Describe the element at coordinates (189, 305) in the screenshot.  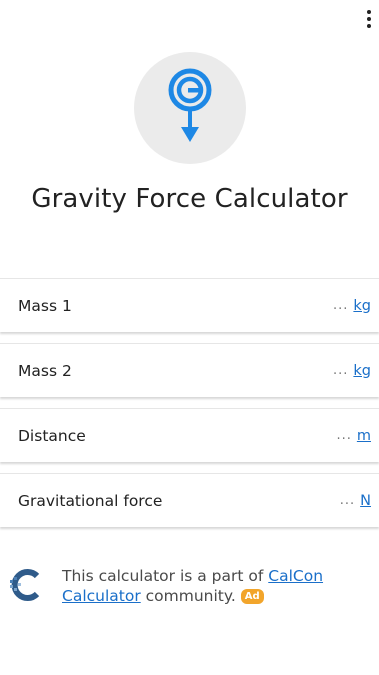
I see `field-row-mass-1: Mass 1 kg` at that location.